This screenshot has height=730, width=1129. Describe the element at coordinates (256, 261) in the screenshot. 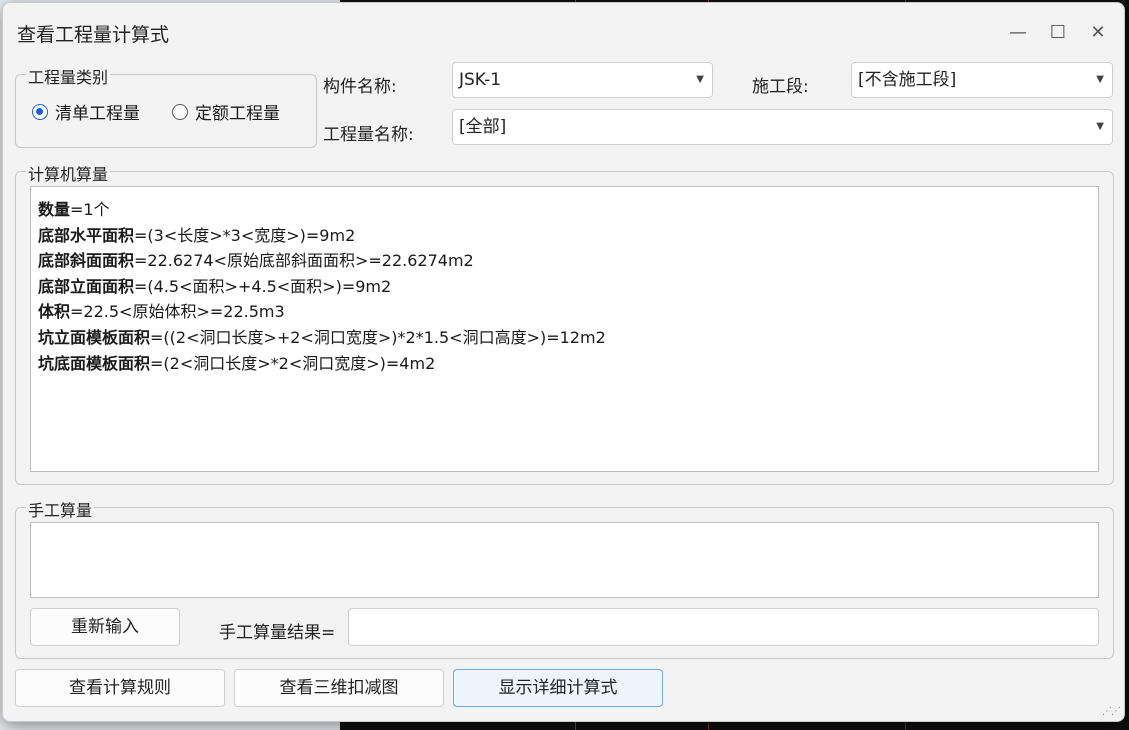

I see `formula-line: 底部斜面面积=22.6274<原始底部斜面面积>=22.6274m2` at that location.